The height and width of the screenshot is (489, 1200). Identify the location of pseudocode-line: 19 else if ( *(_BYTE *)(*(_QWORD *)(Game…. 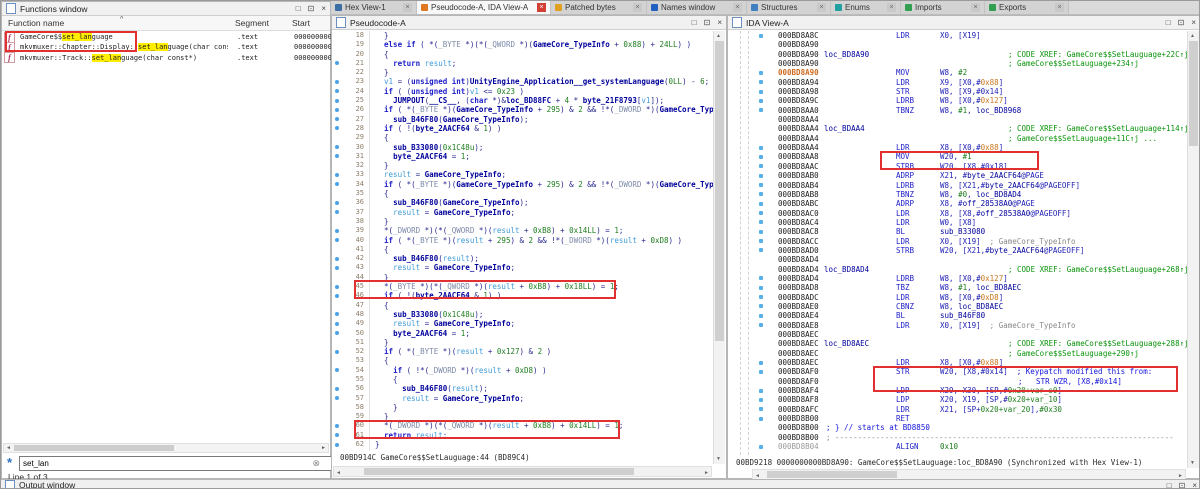
(522, 44).